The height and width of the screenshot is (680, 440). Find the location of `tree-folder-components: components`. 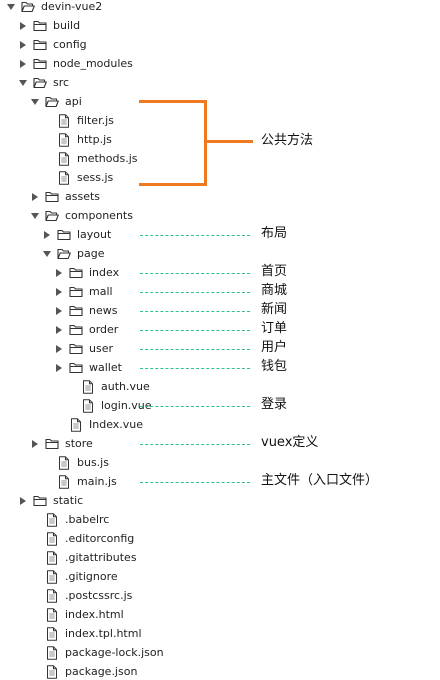

tree-folder-components: components is located at coordinates (140, 215).